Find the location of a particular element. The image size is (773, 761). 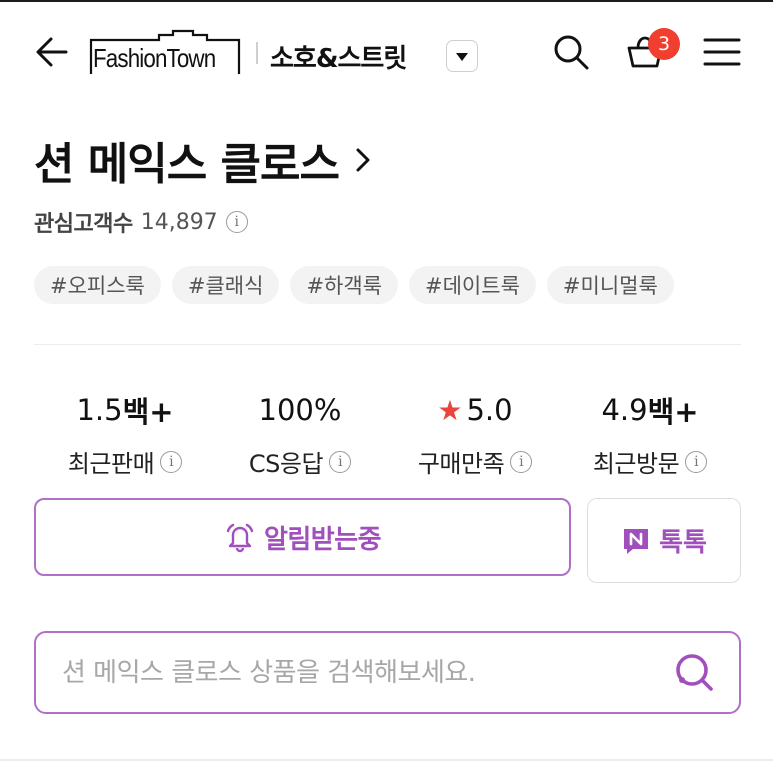

notify-label: 알림받는중 is located at coordinates (322, 539).